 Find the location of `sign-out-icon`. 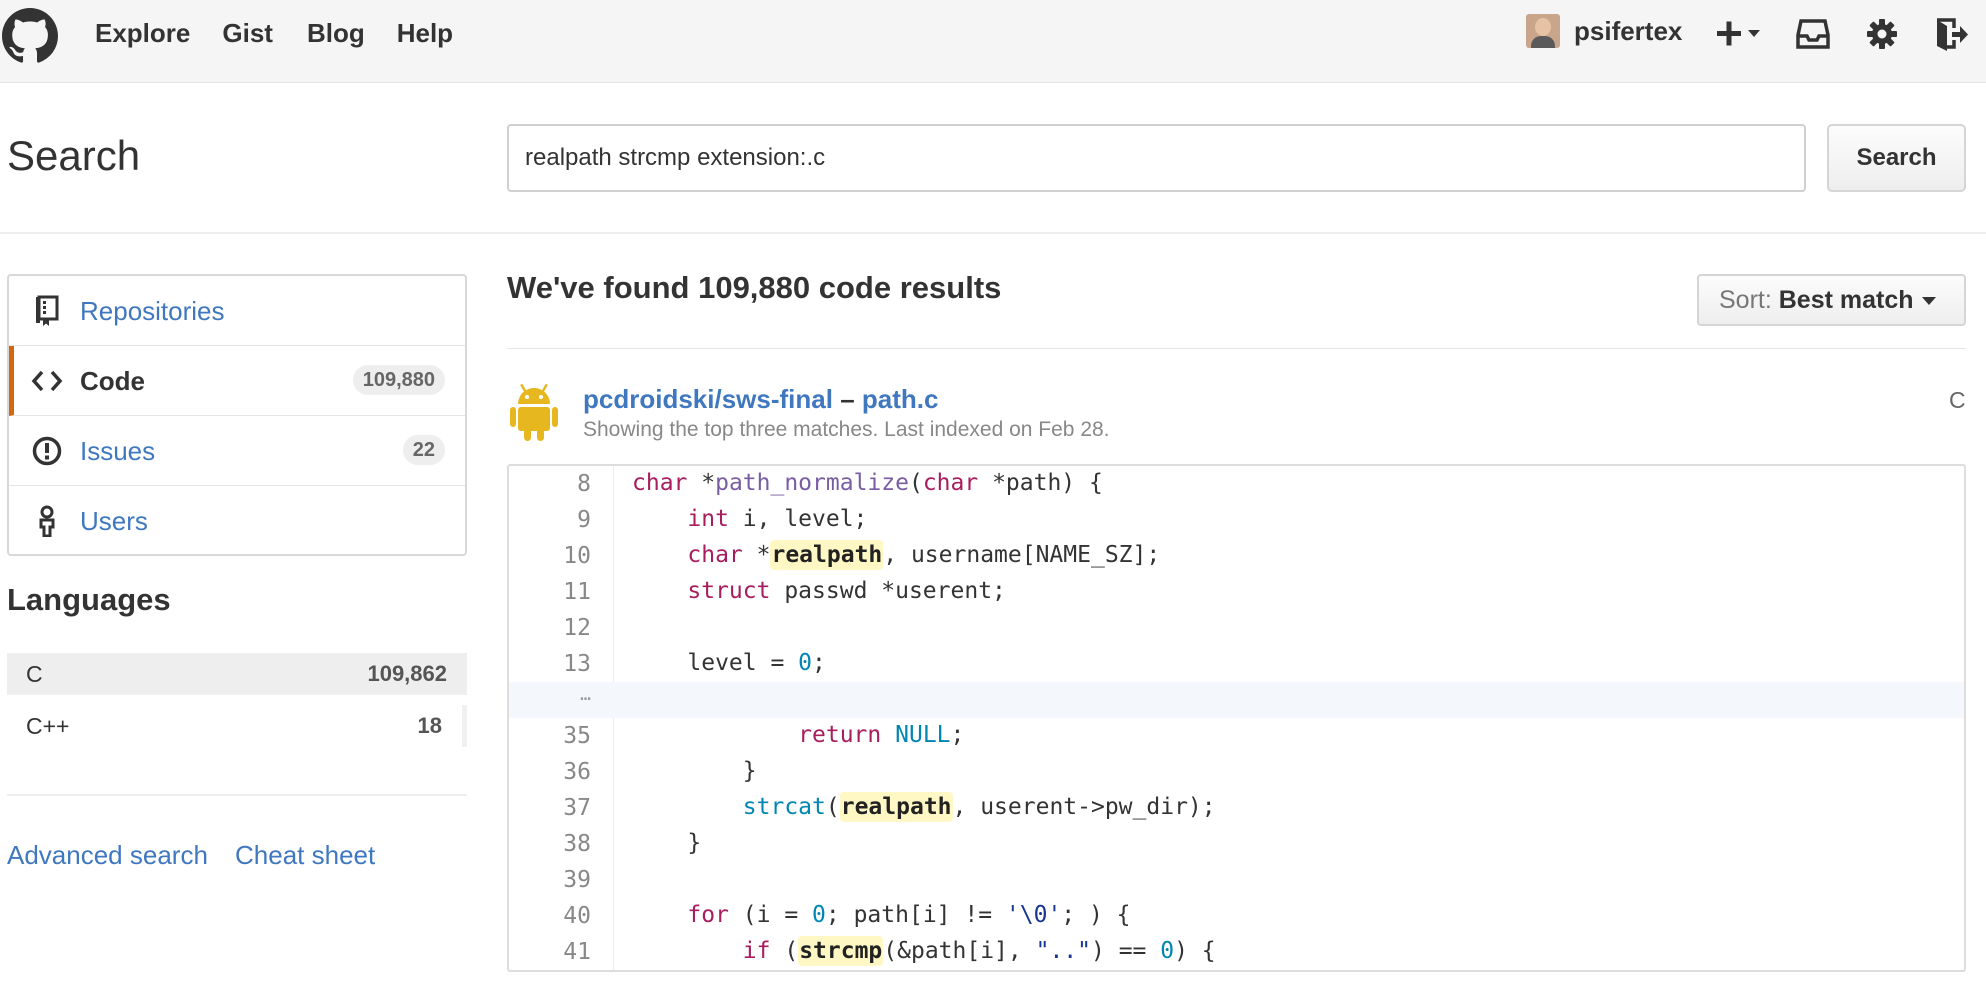

sign-out-icon is located at coordinates (1951, 35).